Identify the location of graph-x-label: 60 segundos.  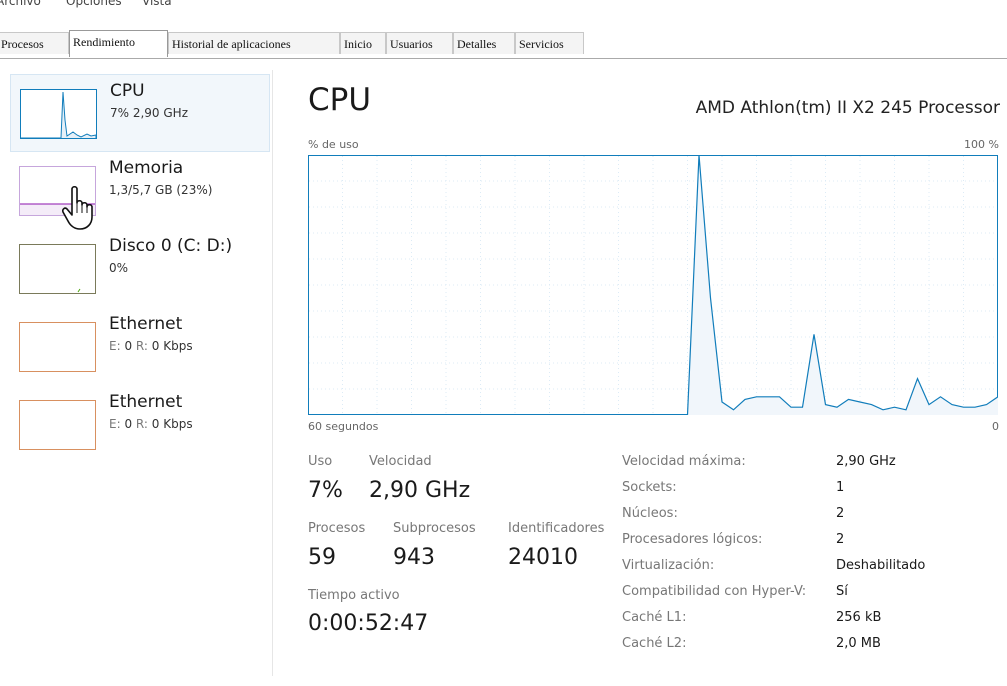
(343, 426).